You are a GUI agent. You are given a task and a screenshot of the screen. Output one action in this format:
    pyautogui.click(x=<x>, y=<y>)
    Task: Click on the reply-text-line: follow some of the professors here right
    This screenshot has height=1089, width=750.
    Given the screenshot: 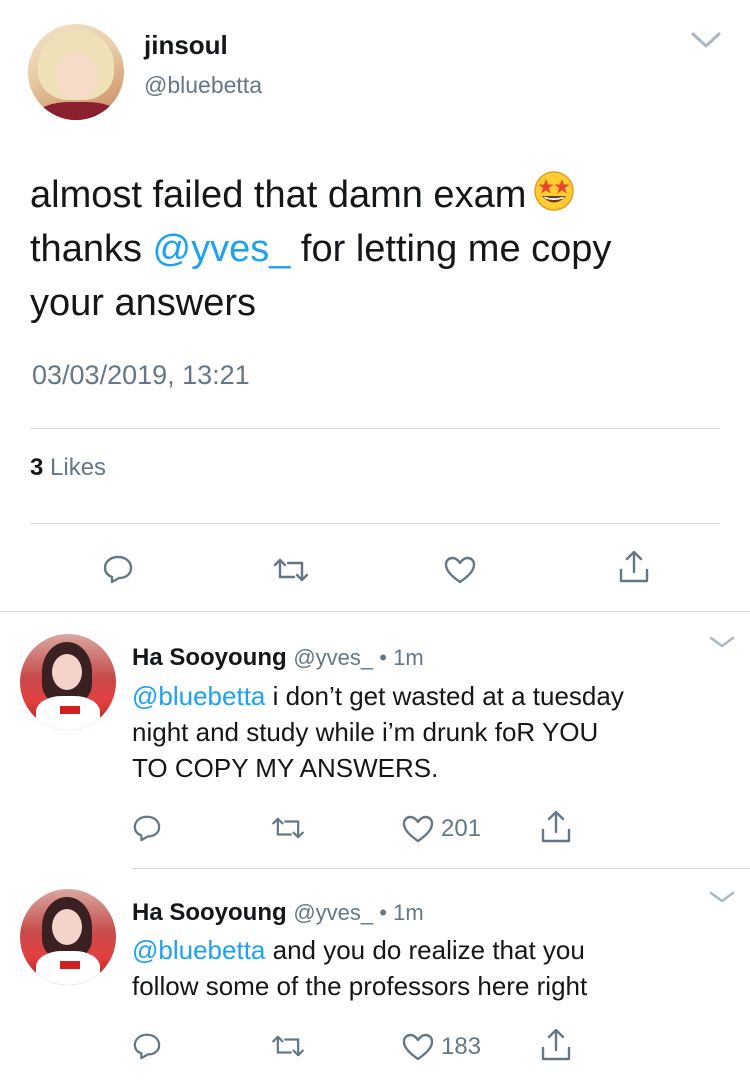 What is the action you would take?
    pyautogui.click(x=360, y=986)
    